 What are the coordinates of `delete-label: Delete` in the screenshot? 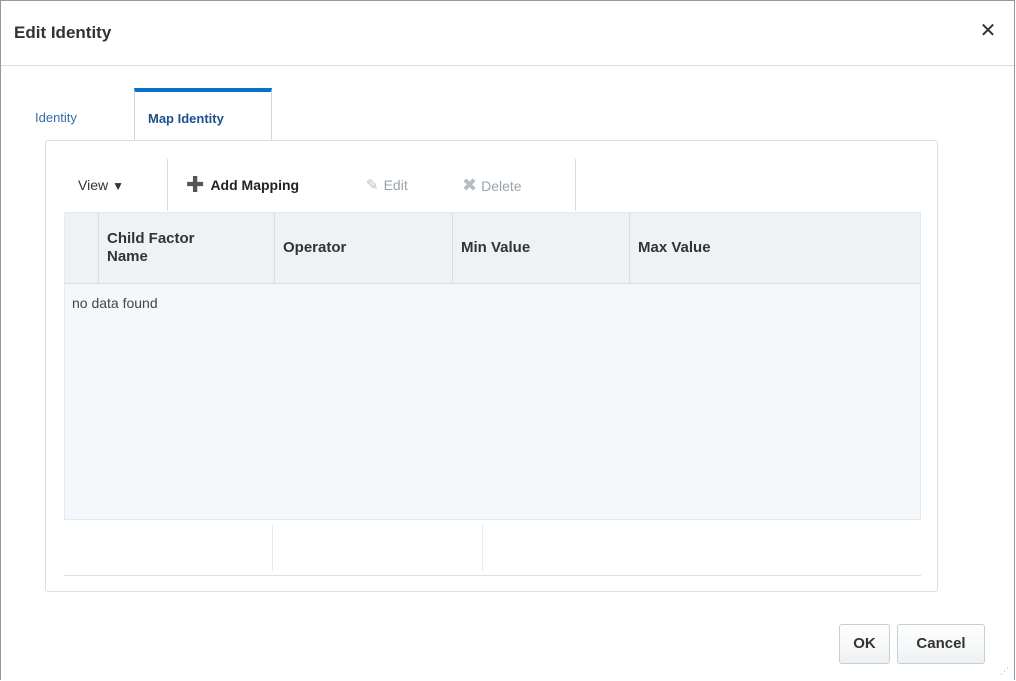 It's located at (501, 186).